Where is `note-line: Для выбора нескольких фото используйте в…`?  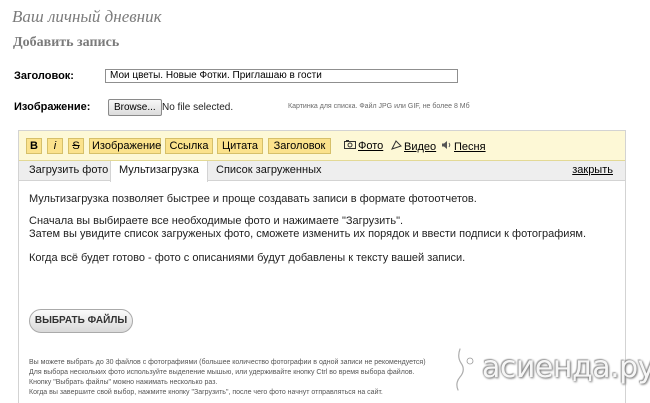
note-line: Для выбора нескольких фото используйте в… is located at coordinates (222, 372).